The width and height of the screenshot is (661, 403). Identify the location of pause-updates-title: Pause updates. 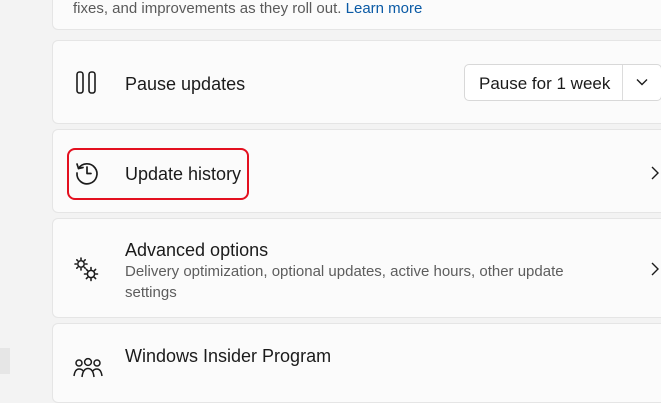
(185, 84).